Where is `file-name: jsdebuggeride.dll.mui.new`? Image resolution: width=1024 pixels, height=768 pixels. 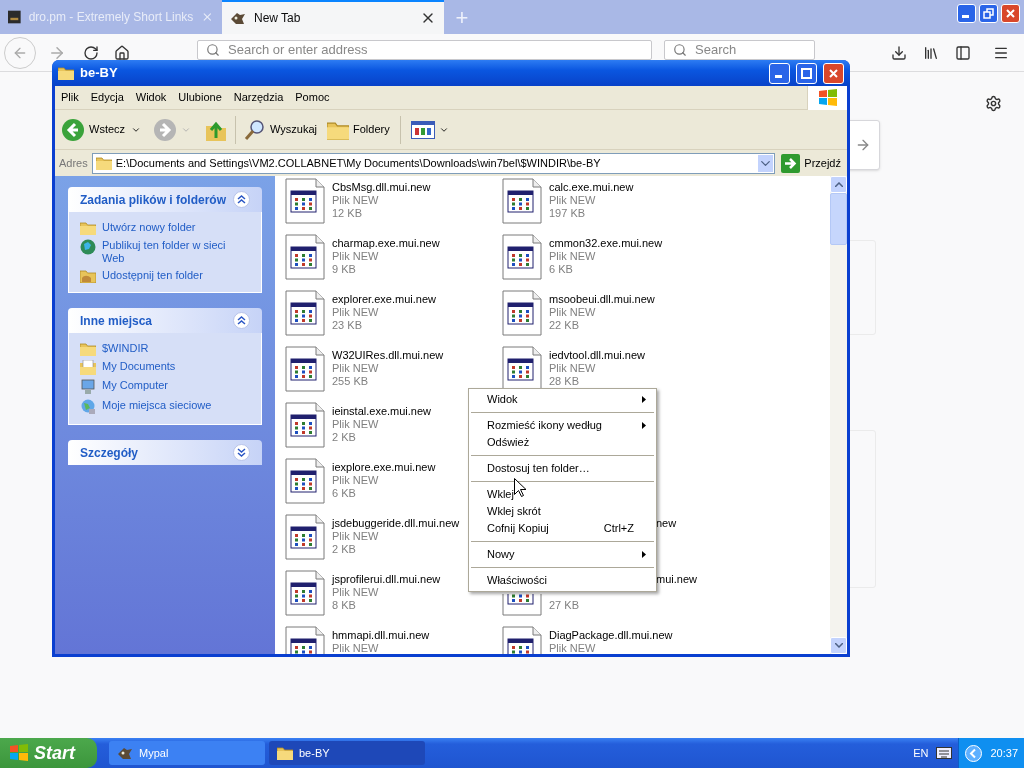
file-name: jsdebuggeride.dll.mui.new is located at coordinates (396, 523).